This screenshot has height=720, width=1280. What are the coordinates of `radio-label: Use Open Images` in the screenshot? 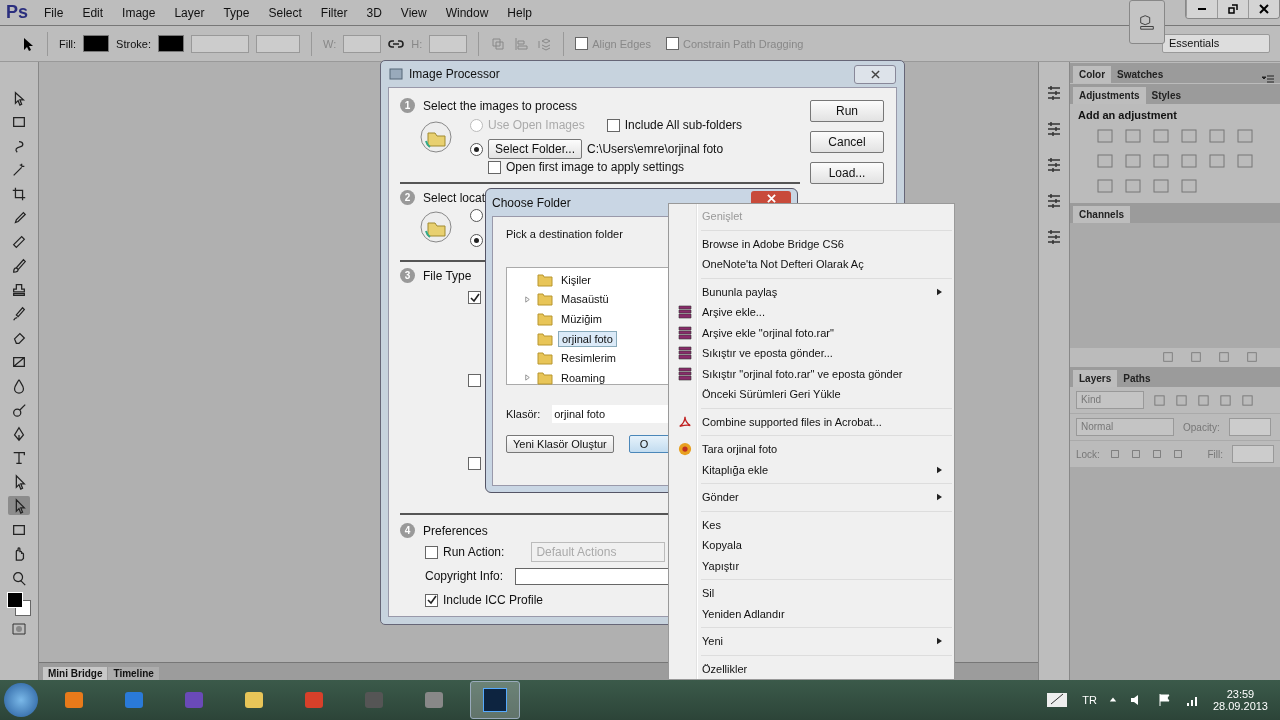 It's located at (536, 125).